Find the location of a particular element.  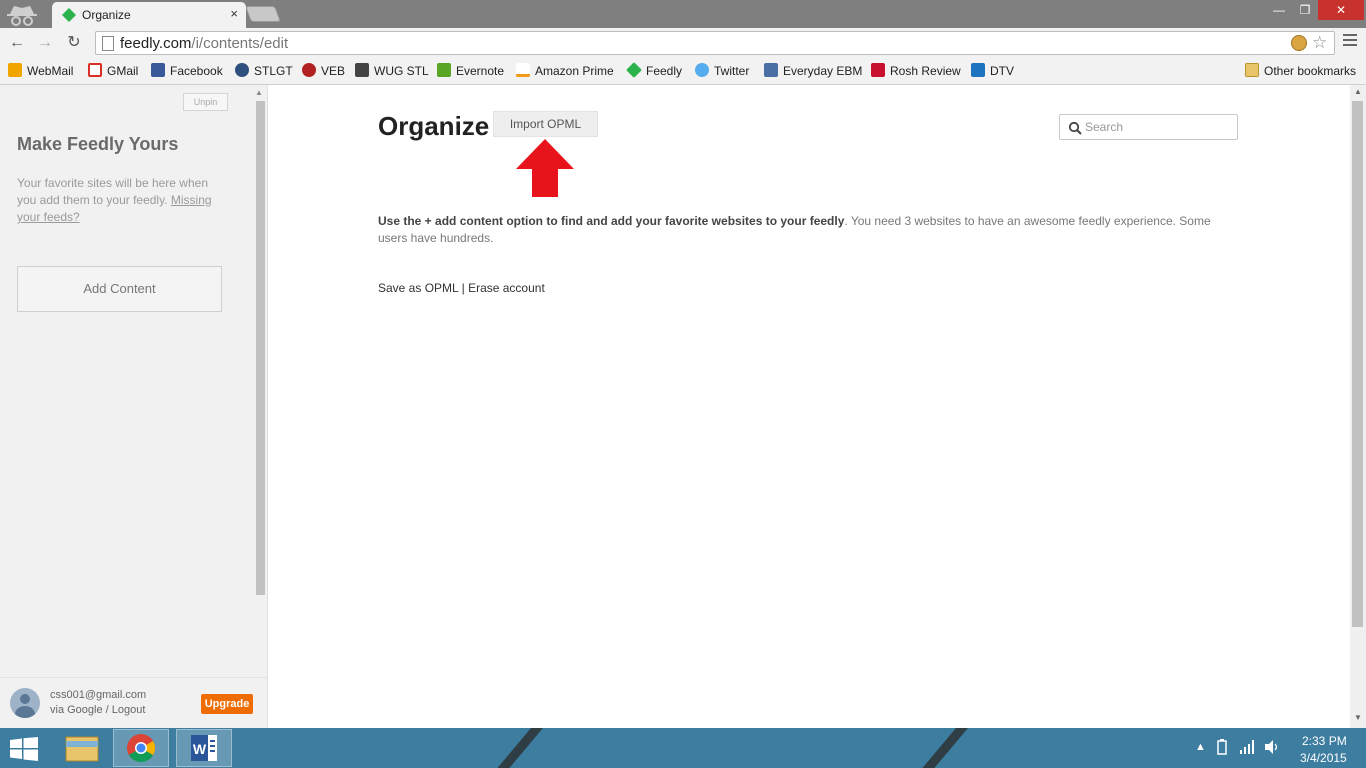

bookmark-dtv: DTV is located at coordinates (992, 71).